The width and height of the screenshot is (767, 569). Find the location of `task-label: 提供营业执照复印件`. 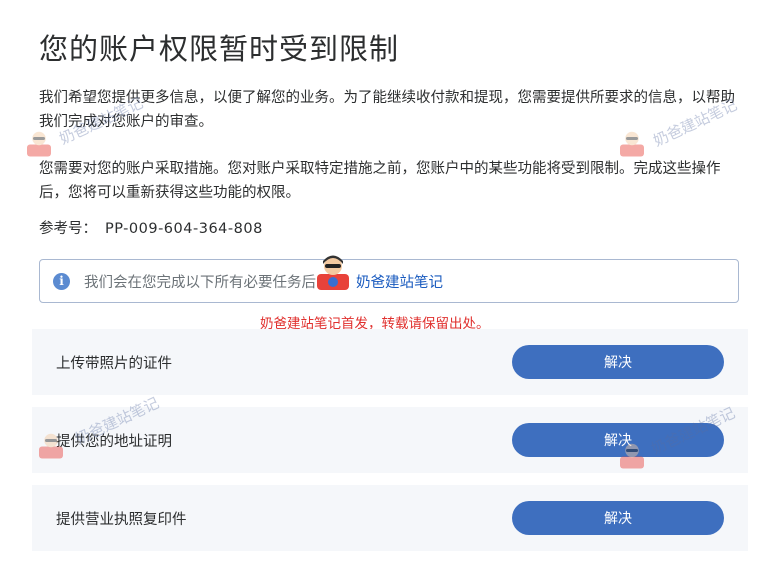

task-label: 提供营业执照复印件 is located at coordinates (121, 519).